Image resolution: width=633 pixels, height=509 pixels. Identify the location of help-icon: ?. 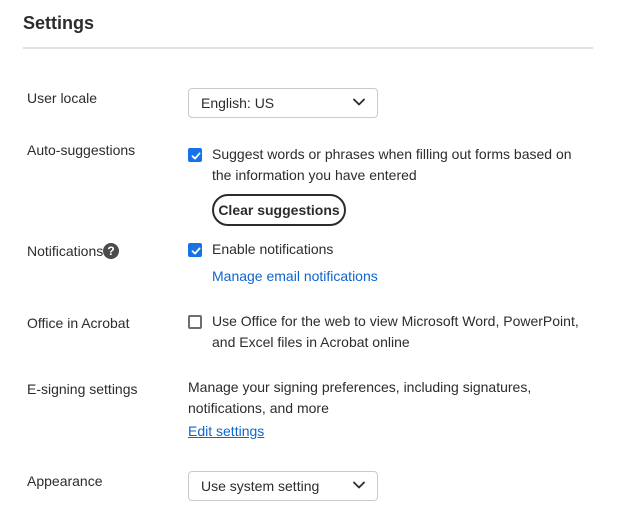
(111, 251).